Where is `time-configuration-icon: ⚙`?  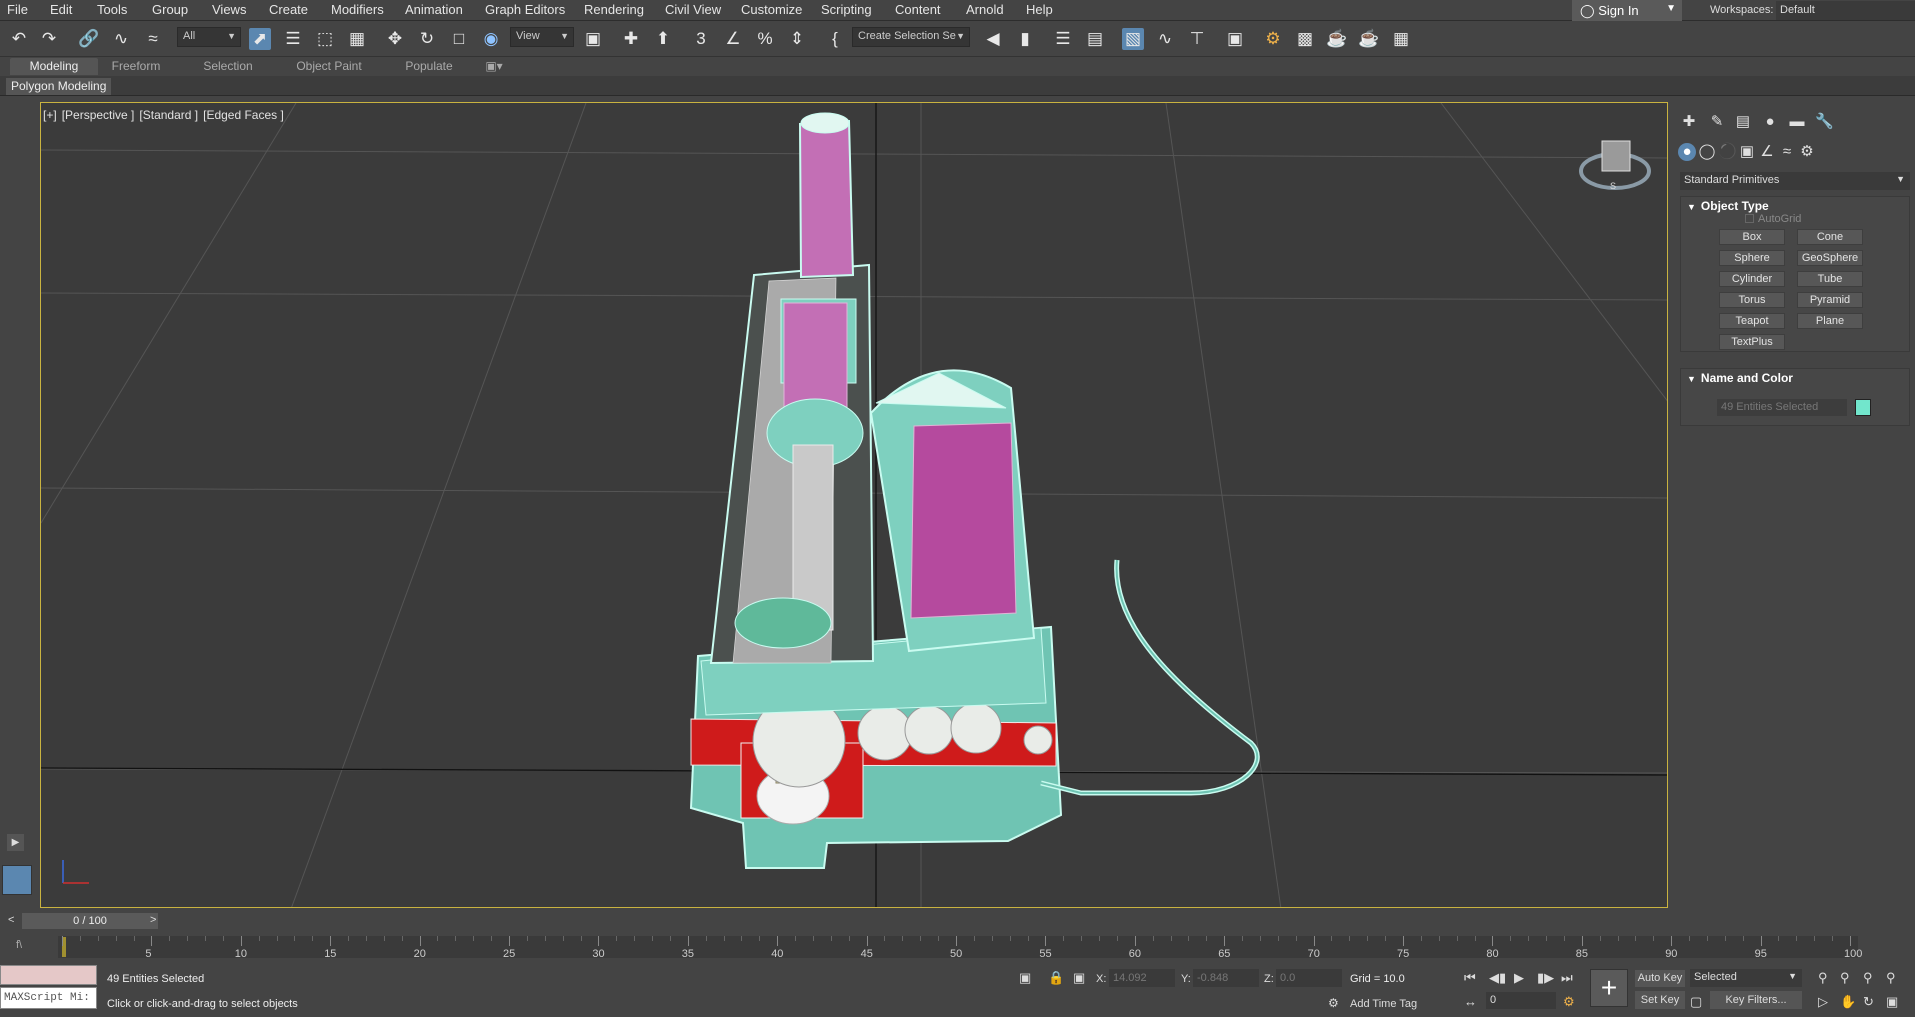 time-configuration-icon: ⚙ is located at coordinates (1569, 1002).